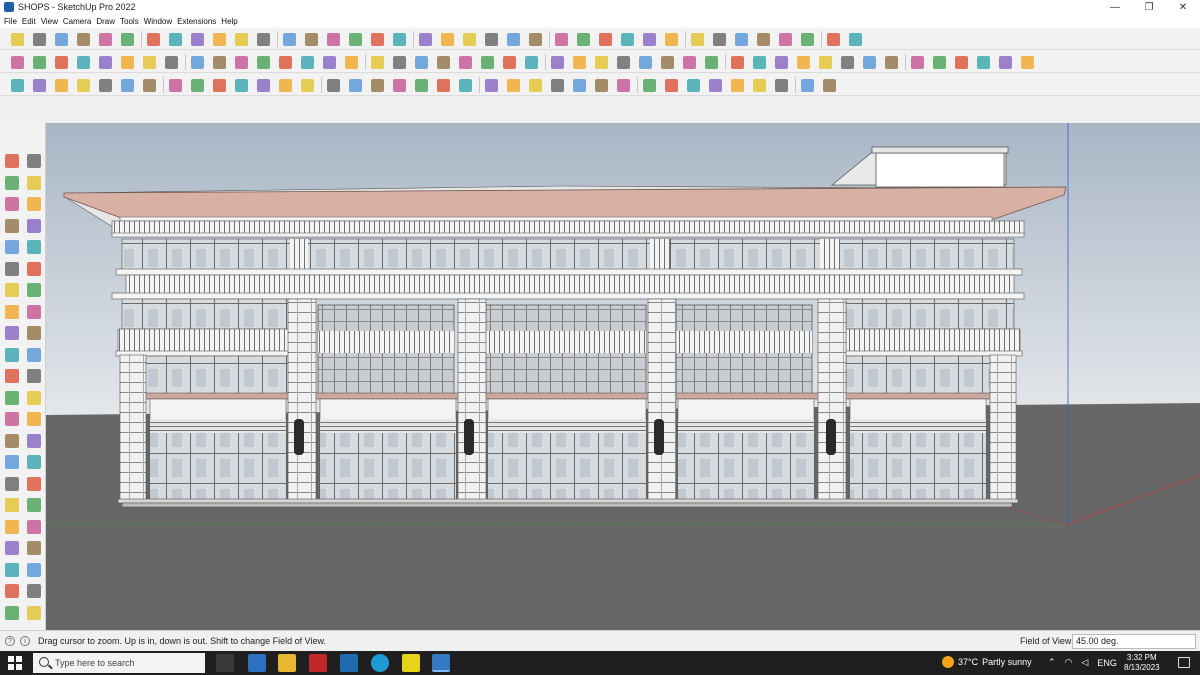 The image size is (1200, 675). What do you see at coordinates (1107, 663) in the screenshot?
I see `language-indicator: ENG` at bounding box center [1107, 663].